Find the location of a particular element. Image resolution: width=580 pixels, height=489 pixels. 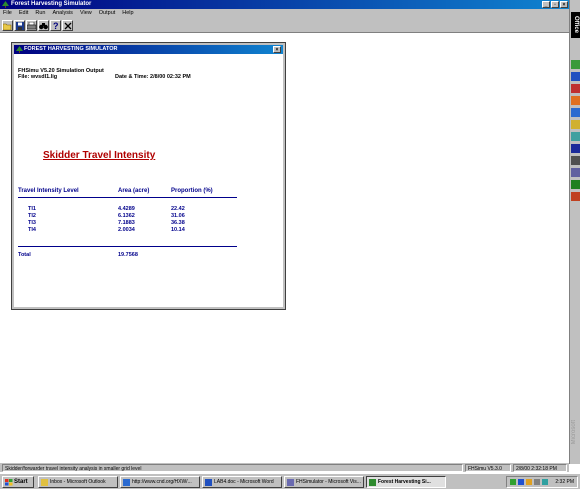

outlook-shortcut-icon is located at coordinates (575, 112).